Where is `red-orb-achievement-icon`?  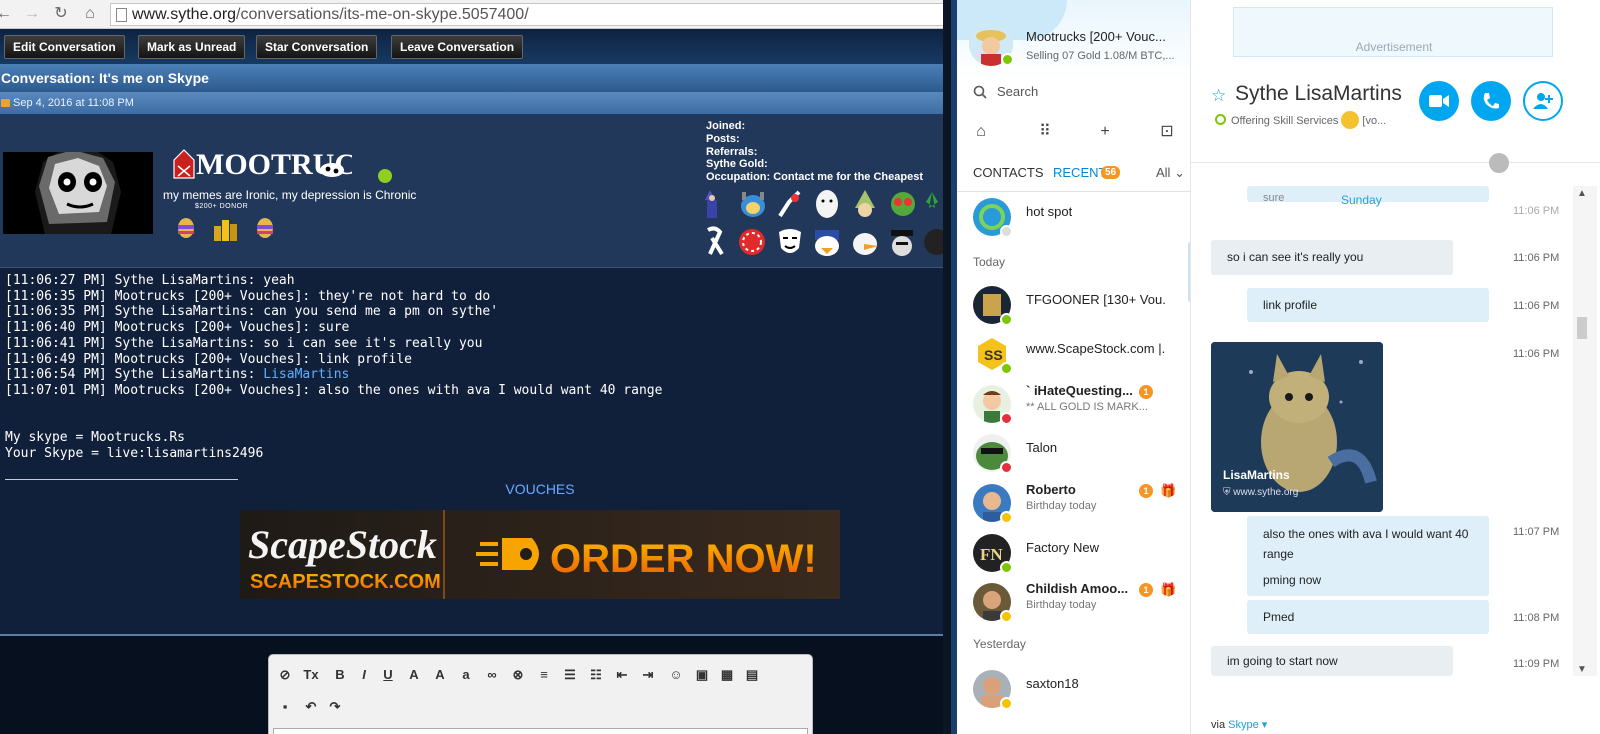 red-orb-achievement-icon is located at coordinates (752, 242).